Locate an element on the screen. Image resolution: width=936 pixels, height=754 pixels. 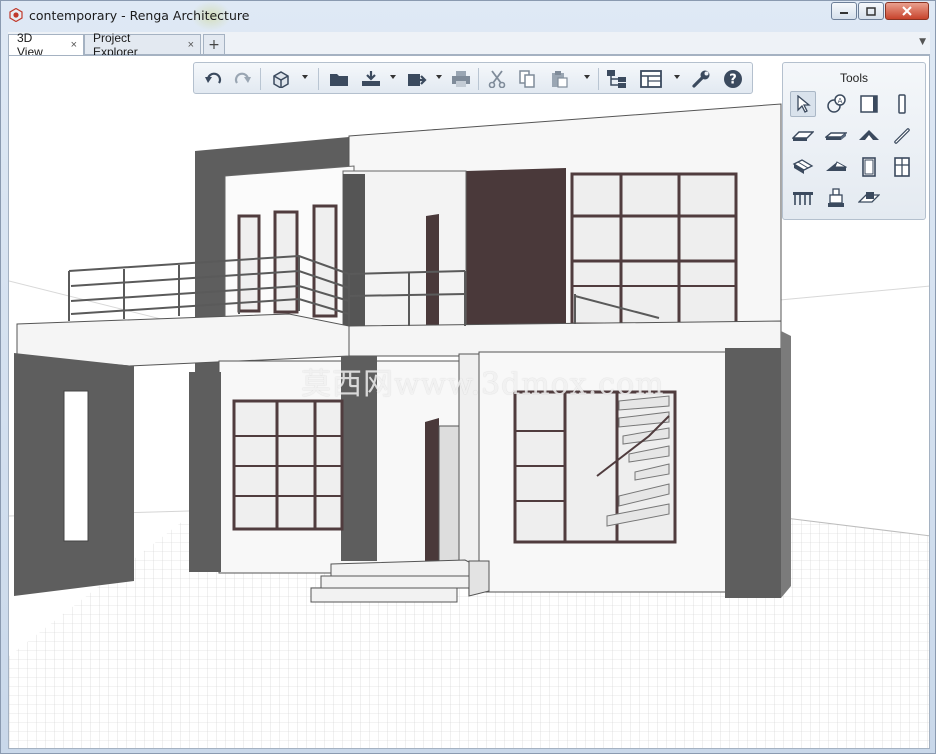
cut-icon is located at coordinates (497, 79).